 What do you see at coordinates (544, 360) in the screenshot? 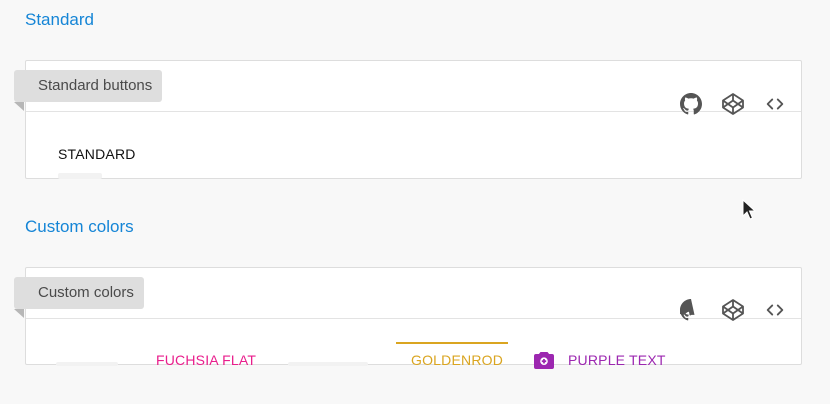
I see `camera-icon` at bounding box center [544, 360].